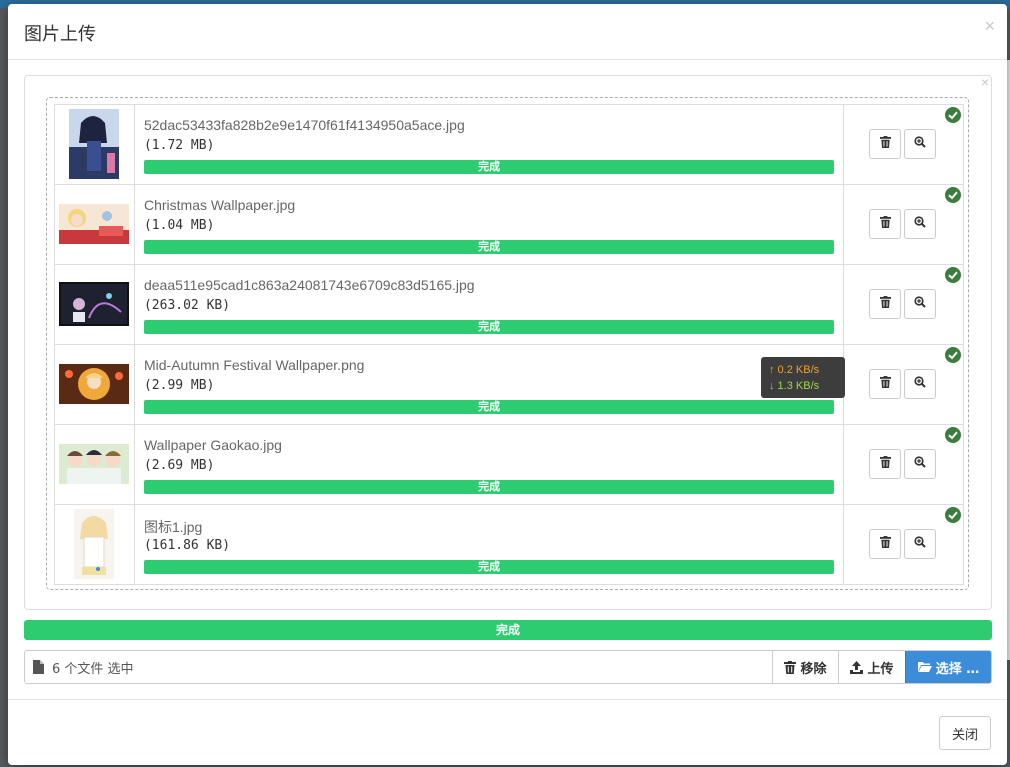  I want to click on file-size: (1.72 MB), so click(179, 145).